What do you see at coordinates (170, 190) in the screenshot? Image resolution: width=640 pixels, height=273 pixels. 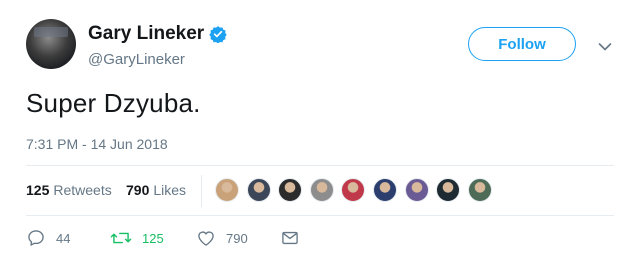 I see `likes-label: Likes` at bounding box center [170, 190].